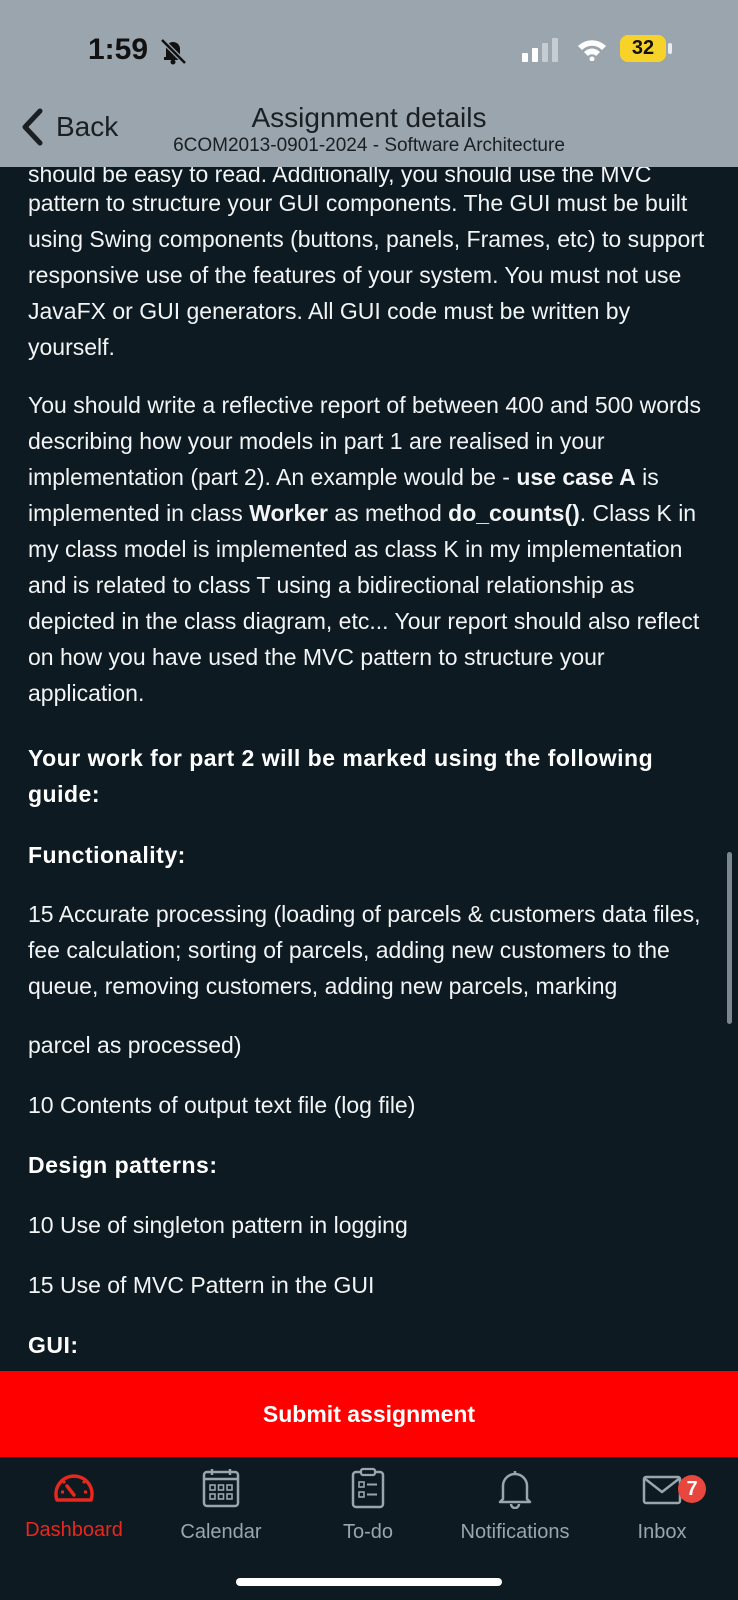  Describe the element at coordinates (515, 1532) in the screenshot. I see `tab-label: Notifications` at that location.